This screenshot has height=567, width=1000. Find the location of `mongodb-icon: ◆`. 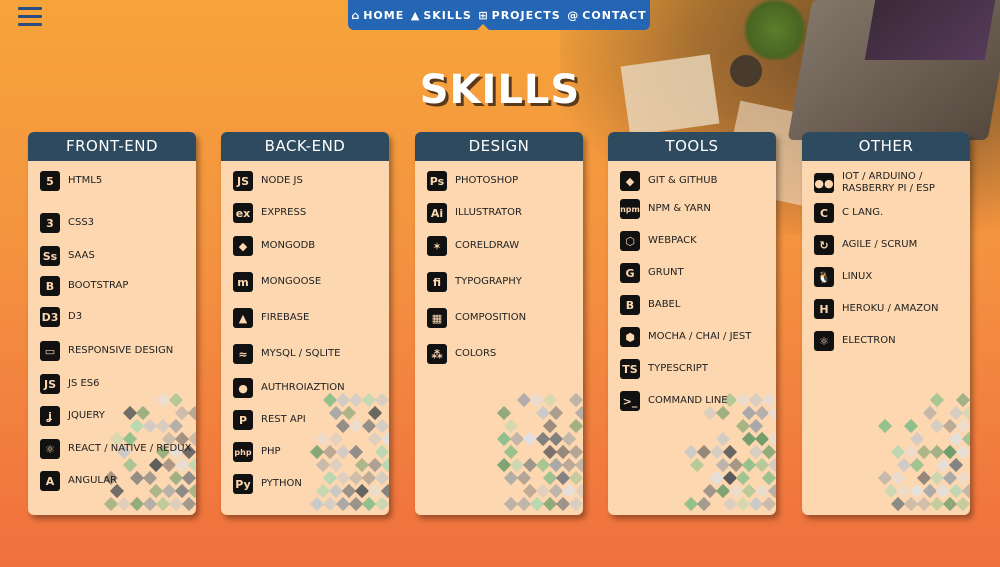

mongodb-icon: ◆ is located at coordinates (243, 246).